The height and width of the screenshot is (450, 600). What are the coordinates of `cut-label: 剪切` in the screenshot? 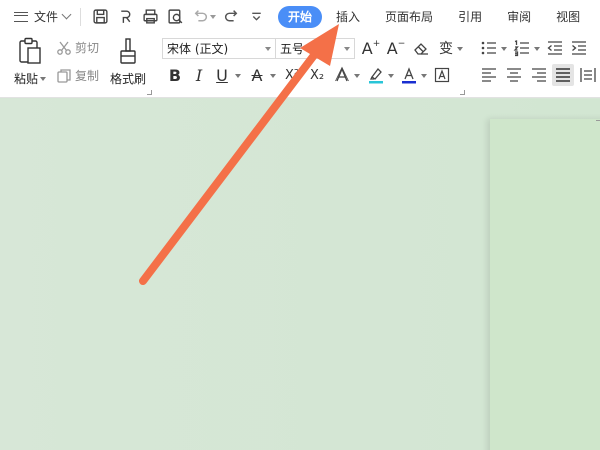 It's located at (87, 48).